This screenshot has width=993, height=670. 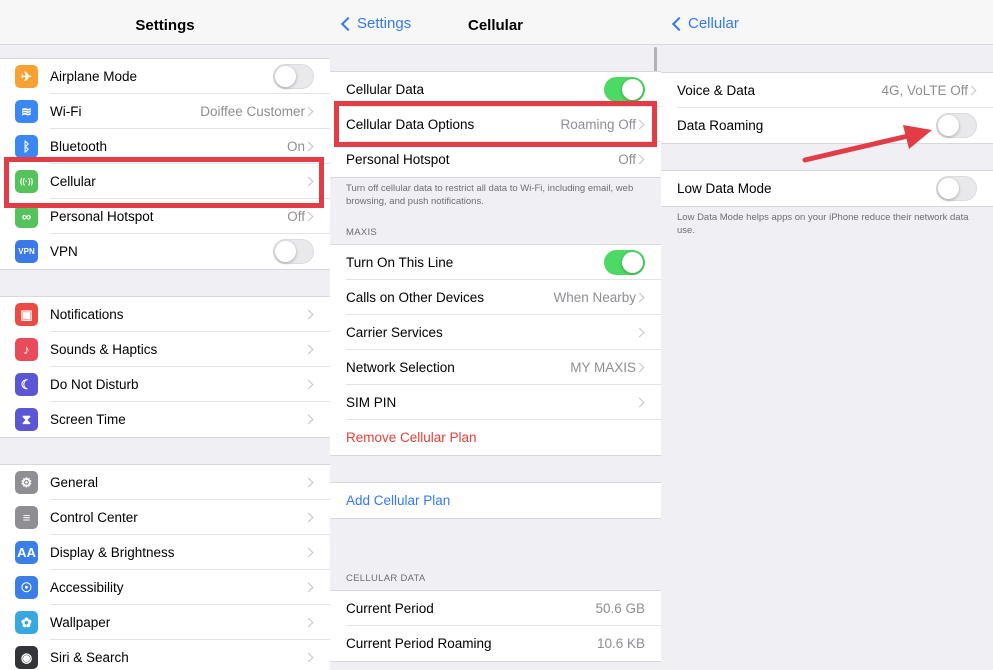 What do you see at coordinates (598, 124) in the screenshot?
I see `cellular-data-options-value: Roaming Off` at bounding box center [598, 124].